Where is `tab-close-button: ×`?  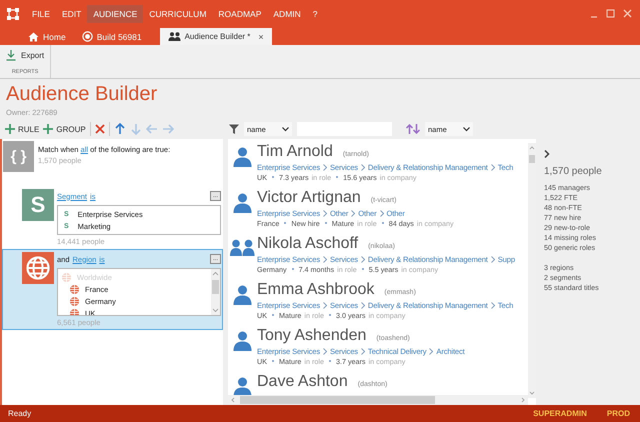 tab-close-button: × is located at coordinates (261, 37).